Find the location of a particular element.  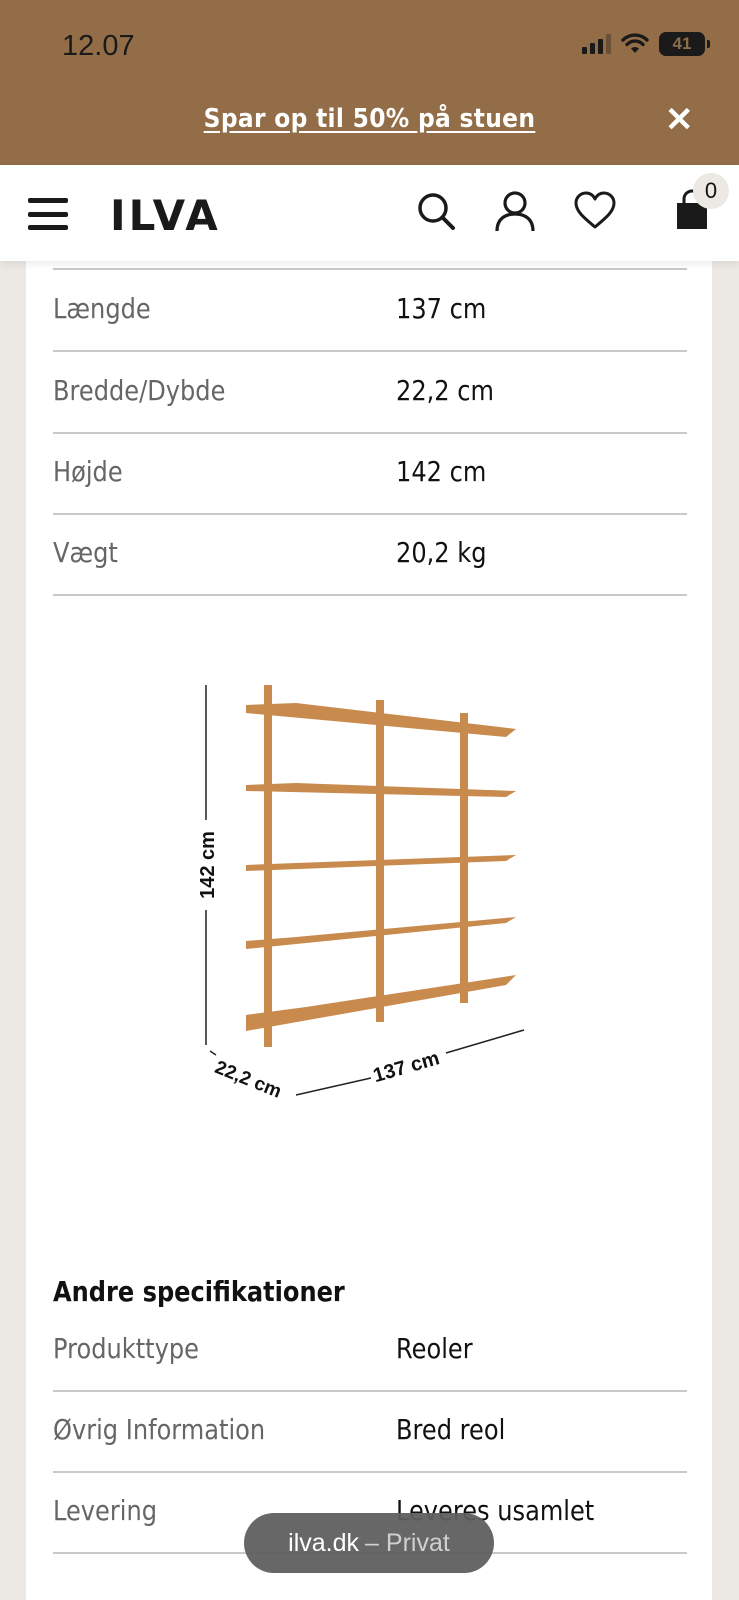

promo-link: Spar op til 50% på stuen is located at coordinates (369, 119).